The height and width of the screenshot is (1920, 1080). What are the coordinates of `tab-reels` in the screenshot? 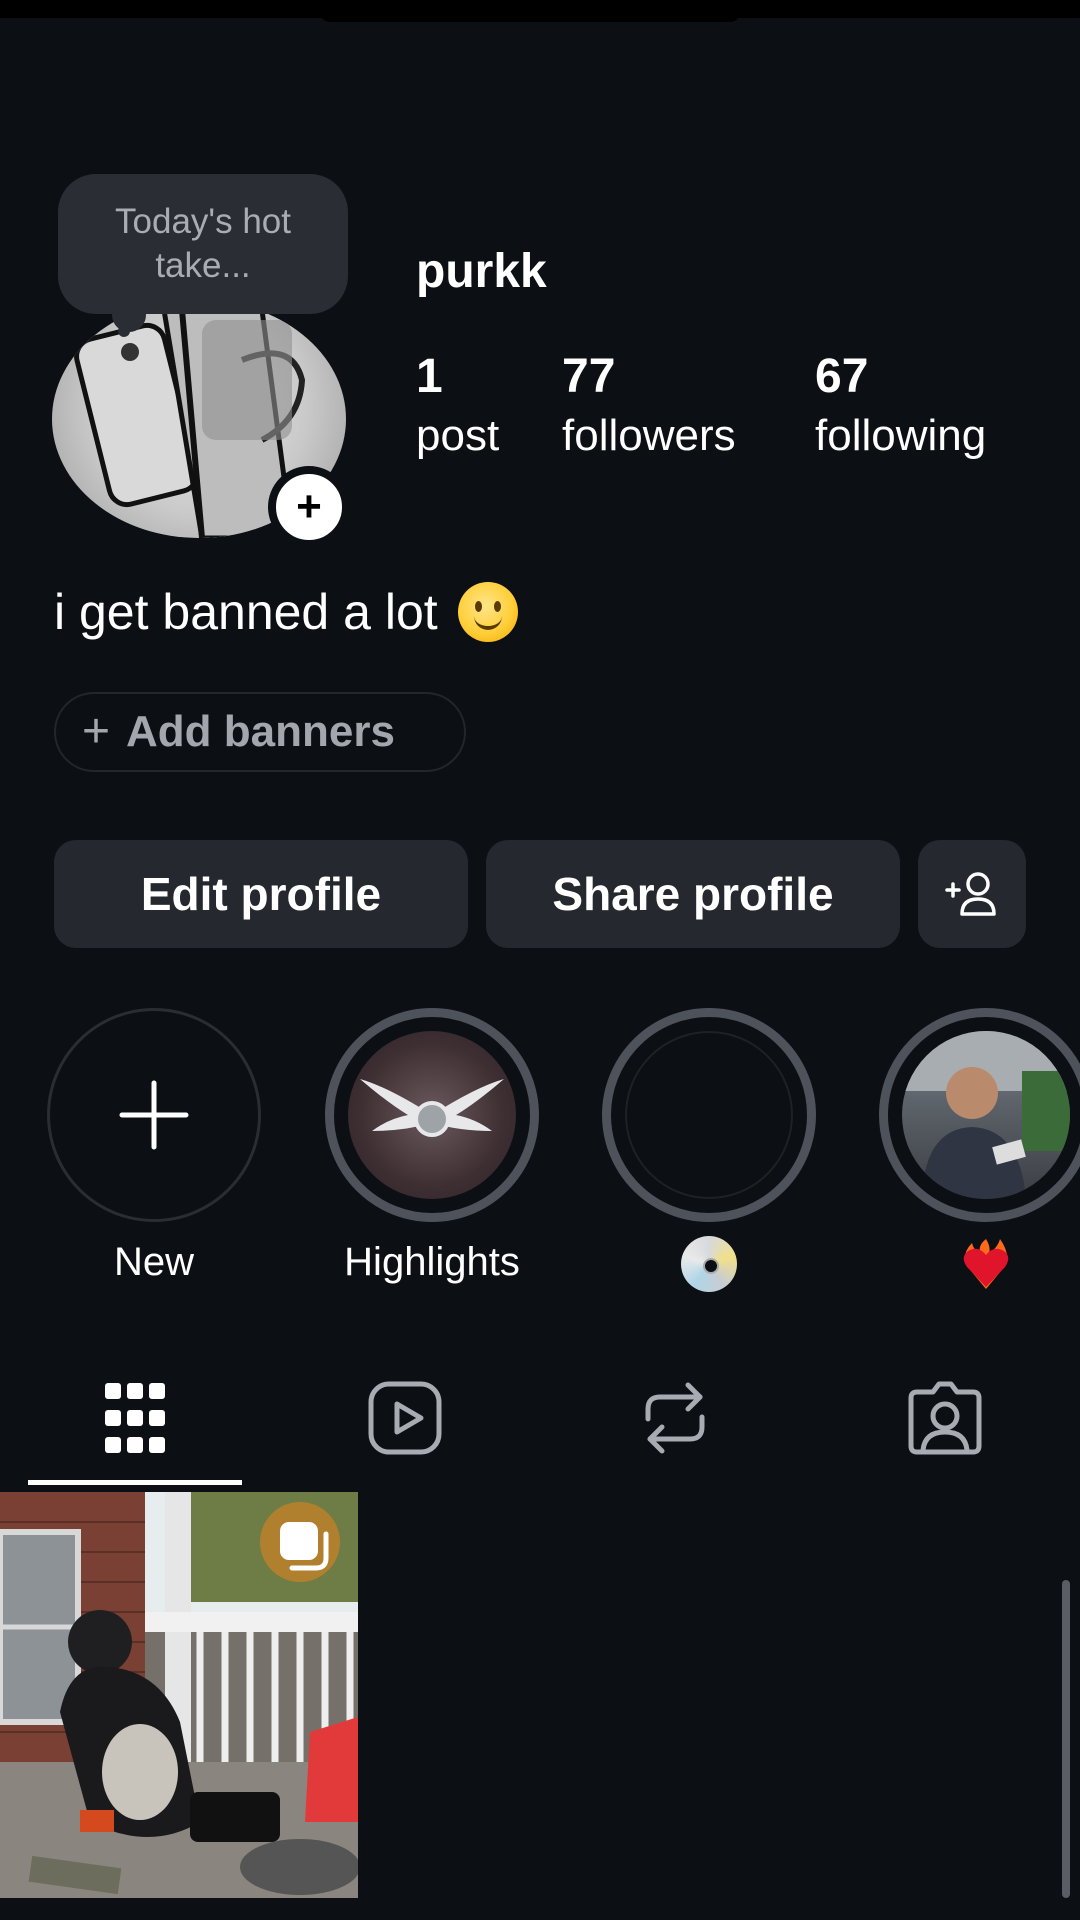 It's located at (405, 1418).